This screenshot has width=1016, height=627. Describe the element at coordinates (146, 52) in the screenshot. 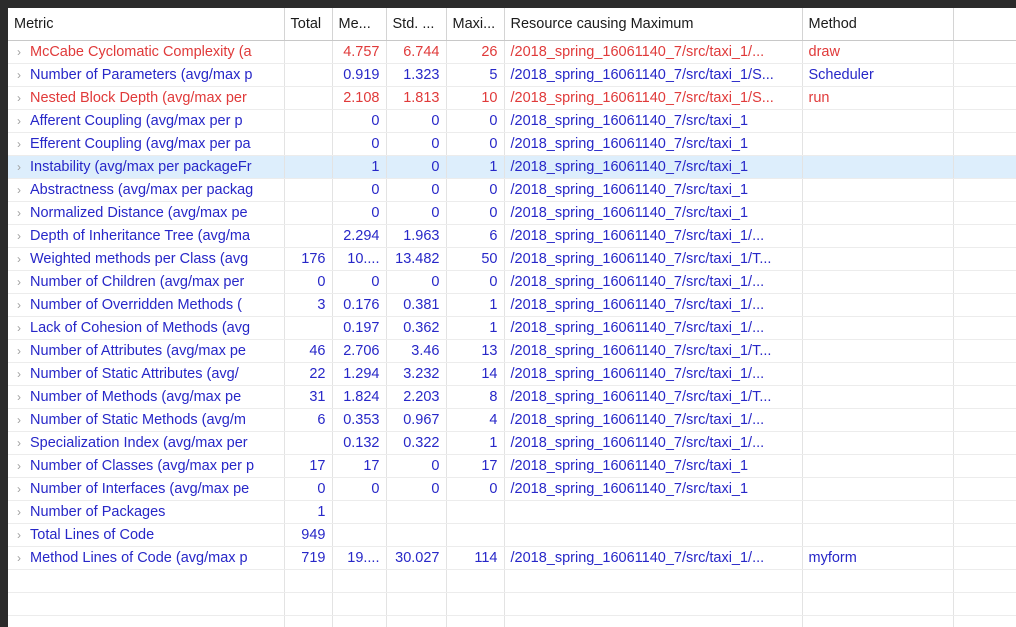

I see `metric-name-cell: › McCabe Cyclomatic Complexity (a` at that location.